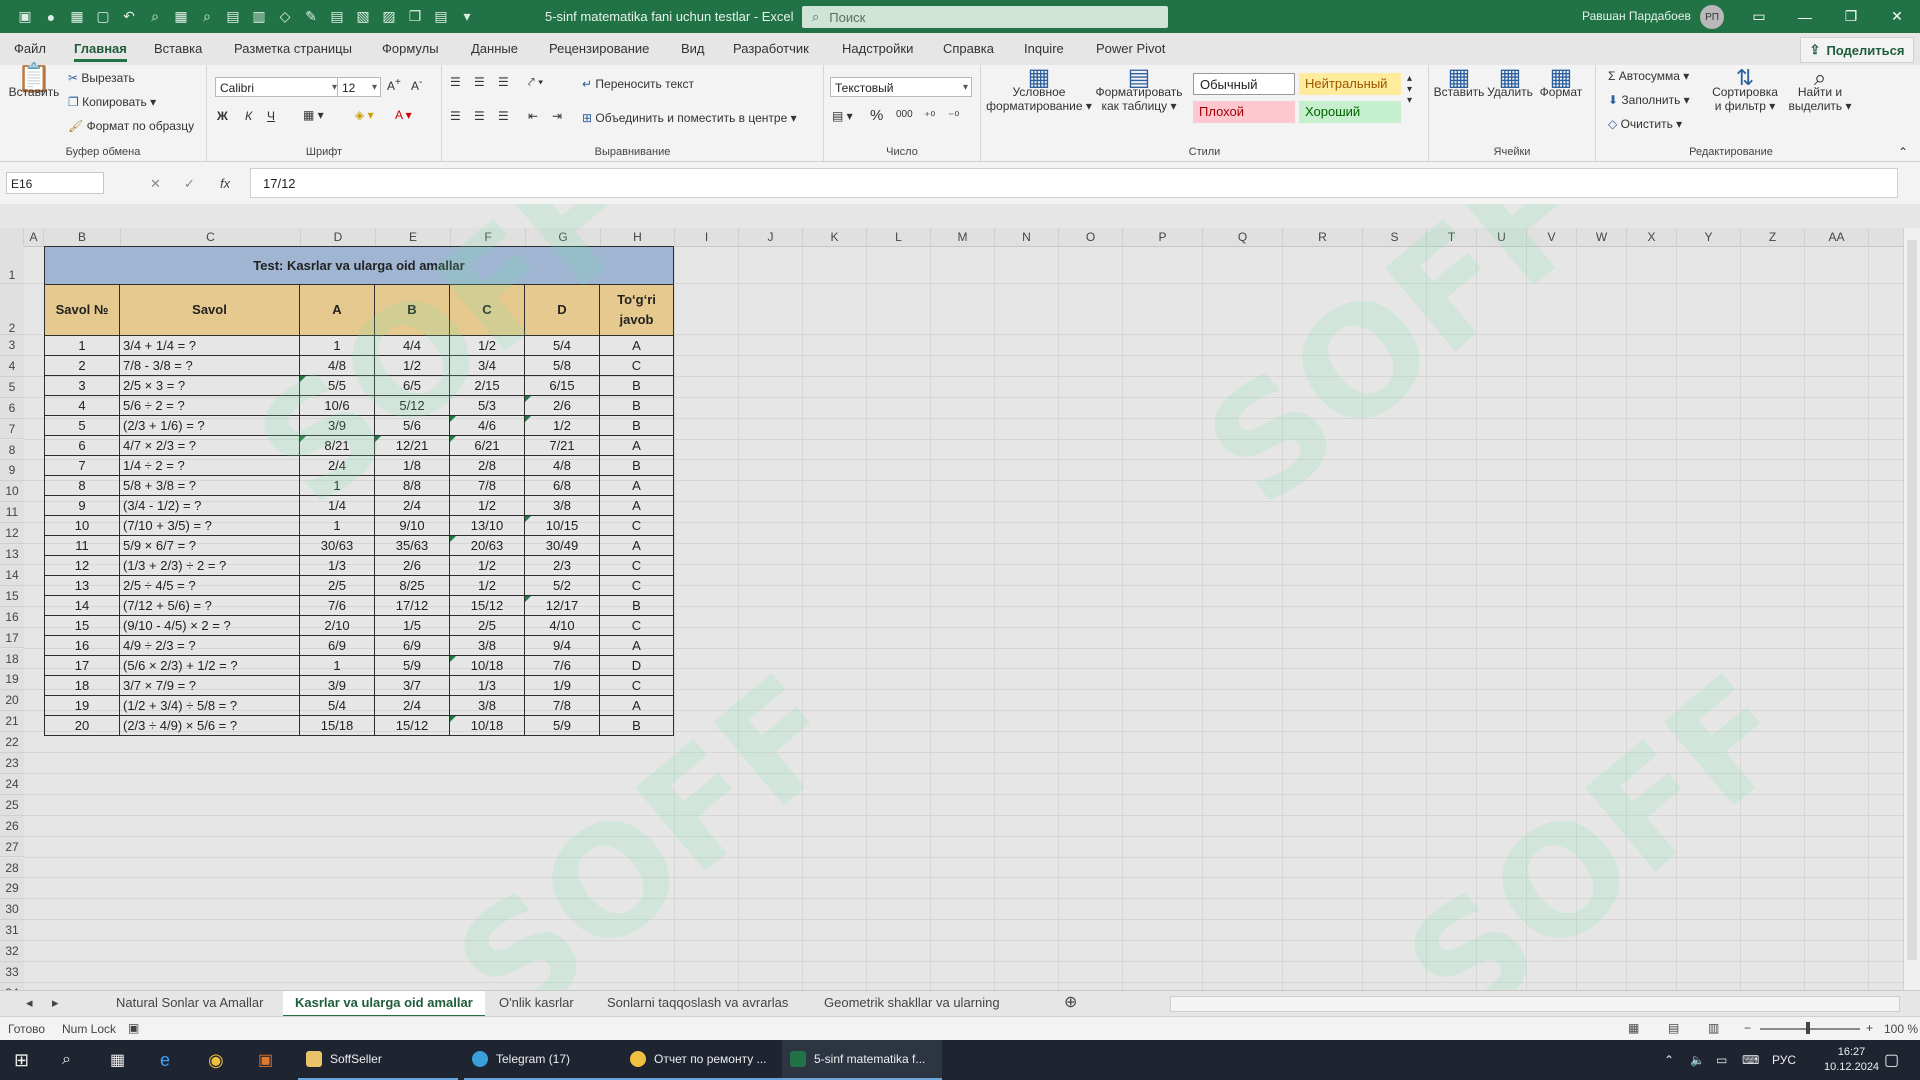 This screenshot has height=1080, width=1920. Describe the element at coordinates (412, 525) in the screenshot. I see `option-b: 9/10` at that location.